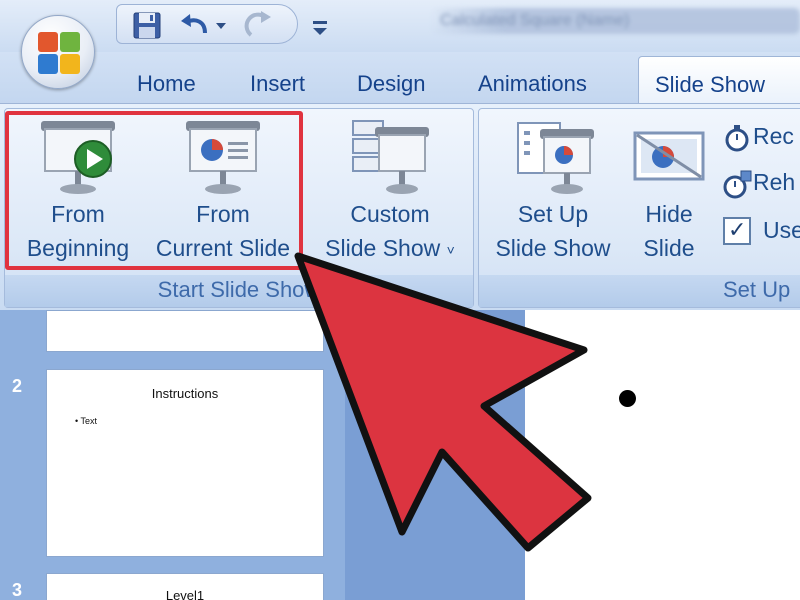  I want to click on highlight-box, so click(154, 190).